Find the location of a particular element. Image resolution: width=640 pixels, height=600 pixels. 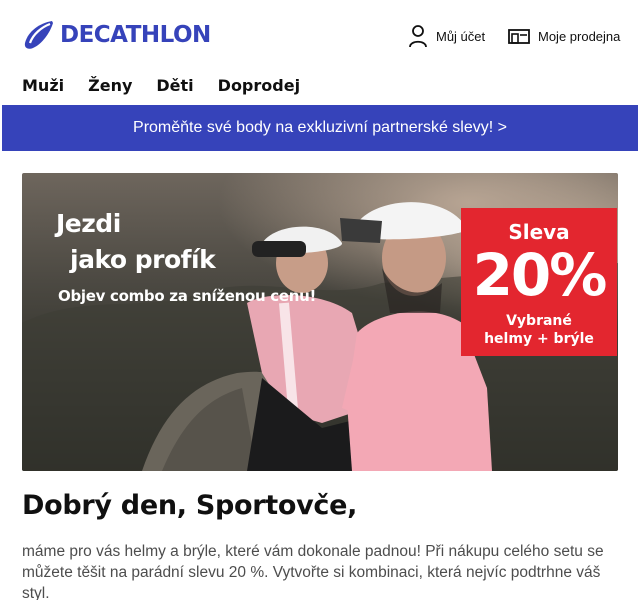

logo-wordmark: DECATHLON is located at coordinates (135, 35).